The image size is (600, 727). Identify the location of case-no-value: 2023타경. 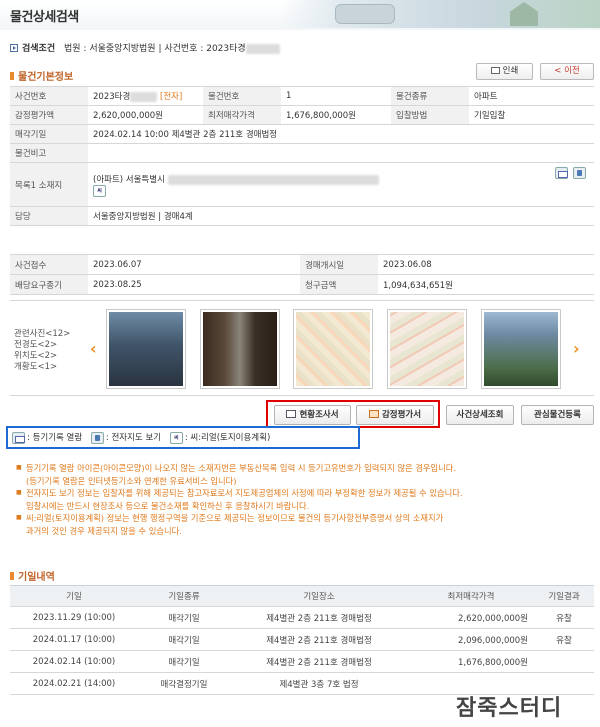
(112, 97).